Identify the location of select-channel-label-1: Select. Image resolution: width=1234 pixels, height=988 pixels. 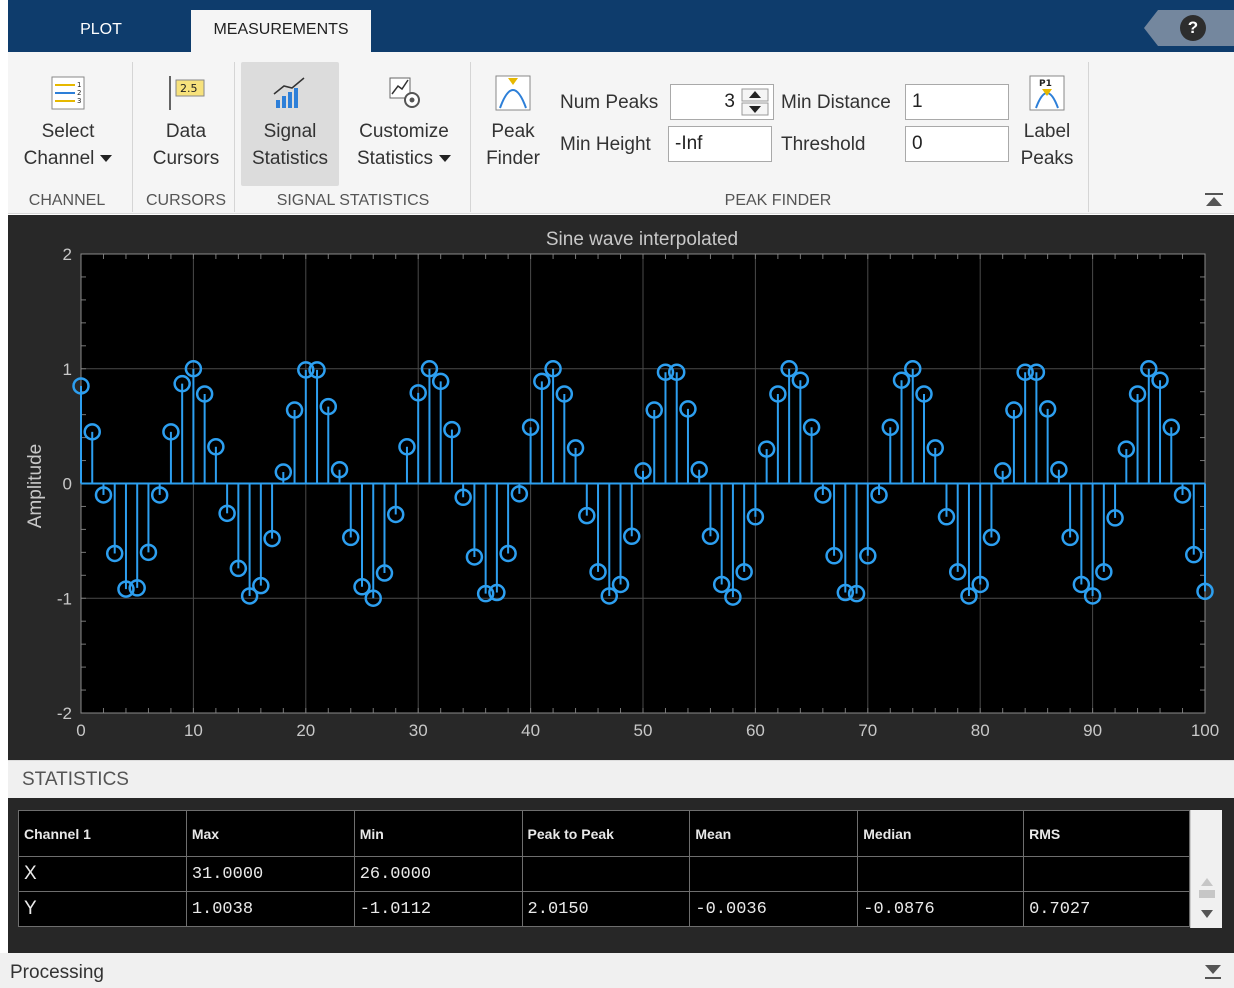
(68, 131).